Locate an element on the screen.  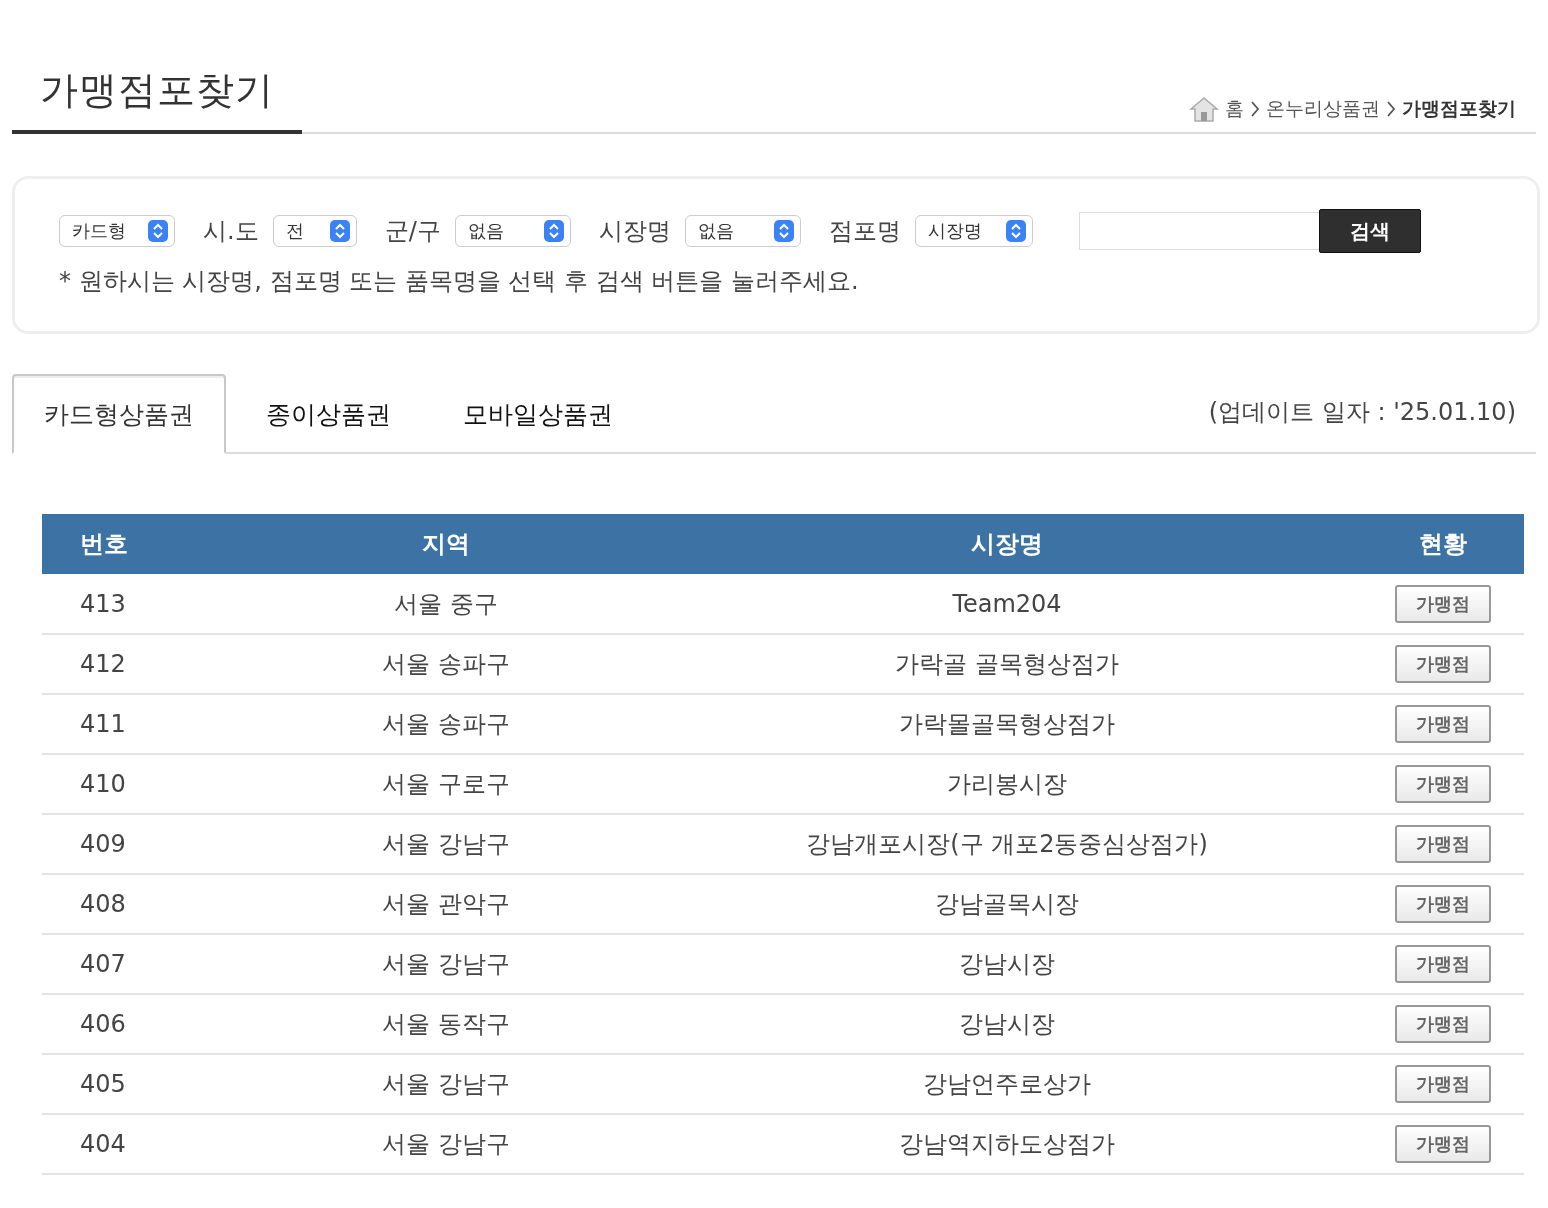
filter-label: 점포명 is located at coordinates (864, 231).